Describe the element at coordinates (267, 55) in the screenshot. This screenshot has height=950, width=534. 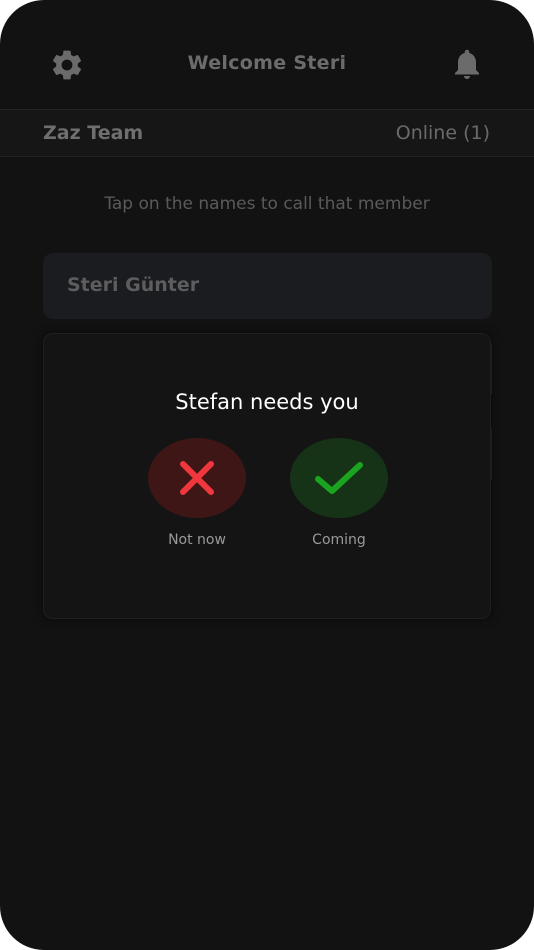
I see `header: Welcome Steri` at that location.